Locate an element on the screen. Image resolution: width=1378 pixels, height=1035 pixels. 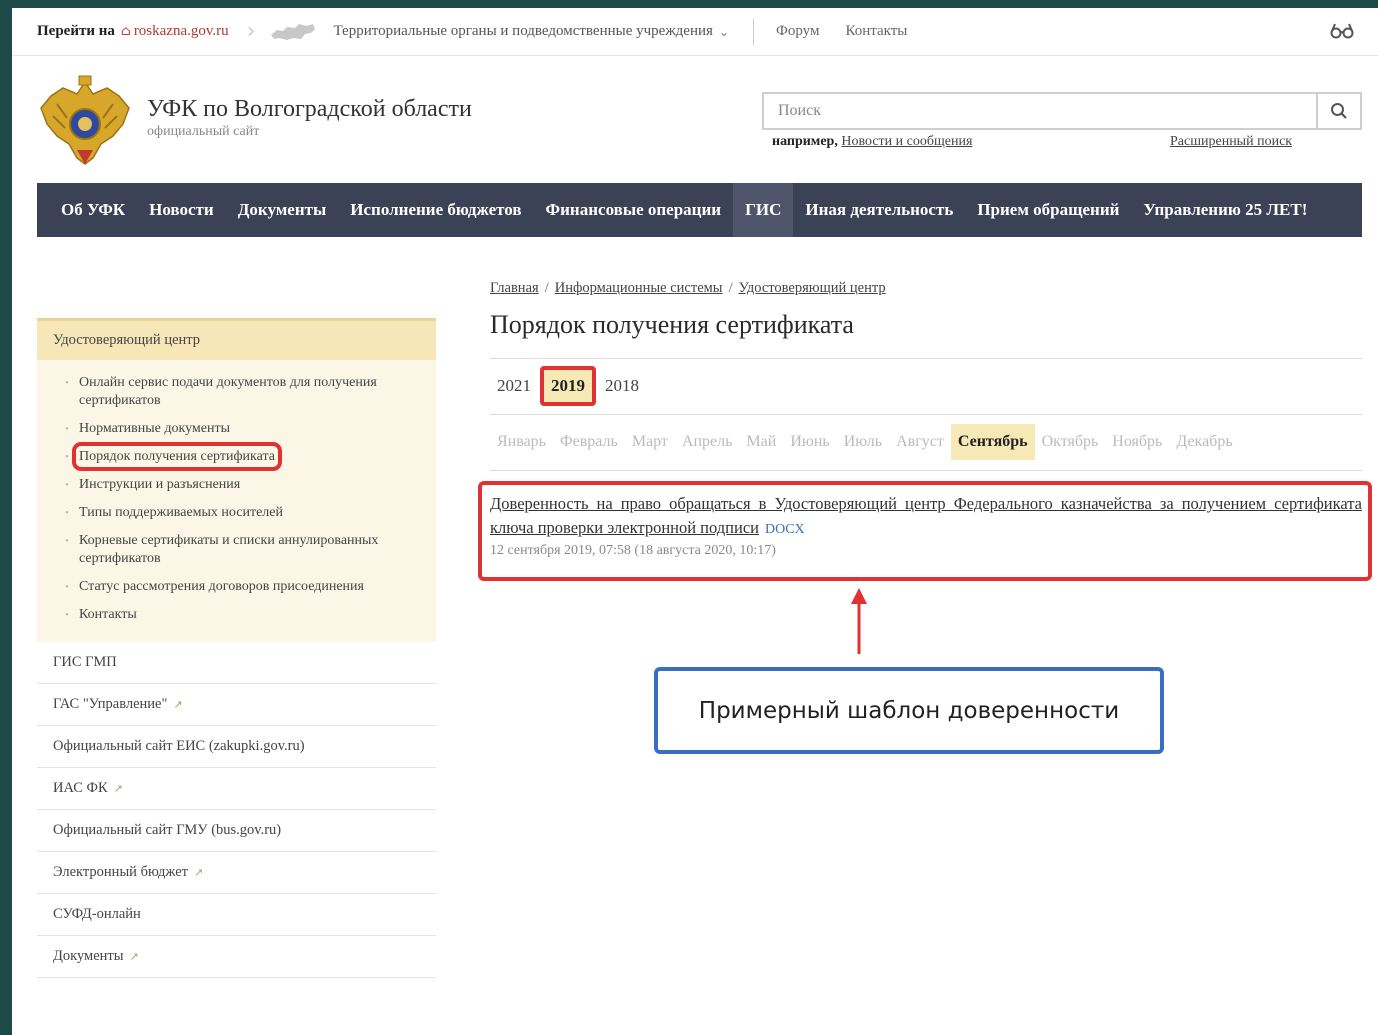
home-icon: ⌂ is located at coordinates (125, 31).